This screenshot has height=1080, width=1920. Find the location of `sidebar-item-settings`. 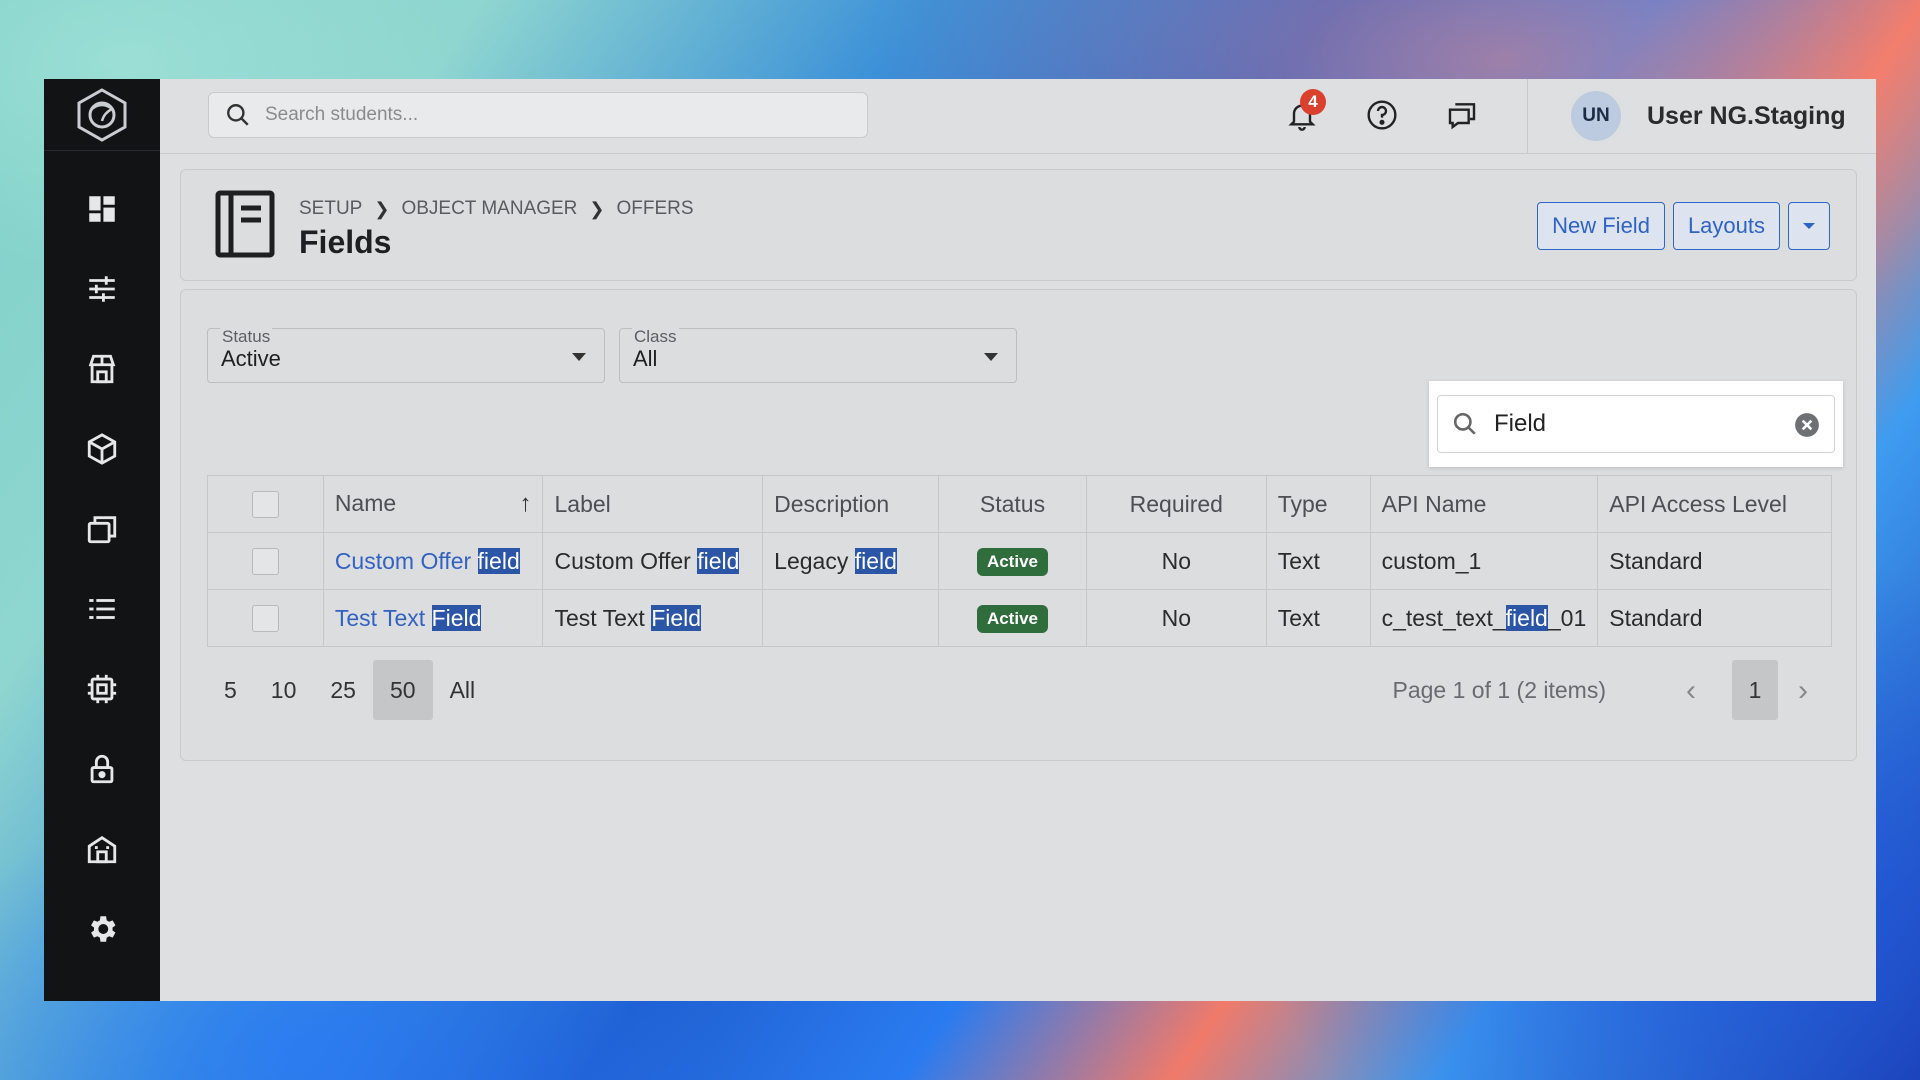

sidebar-item-settings is located at coordinates (102, 929).